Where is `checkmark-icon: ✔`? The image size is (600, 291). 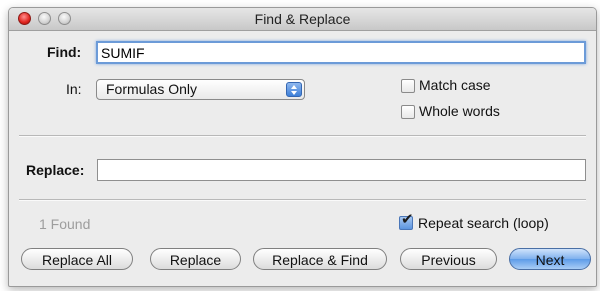 checkmark-icon: ✔ is located at coordinates (407, 219).